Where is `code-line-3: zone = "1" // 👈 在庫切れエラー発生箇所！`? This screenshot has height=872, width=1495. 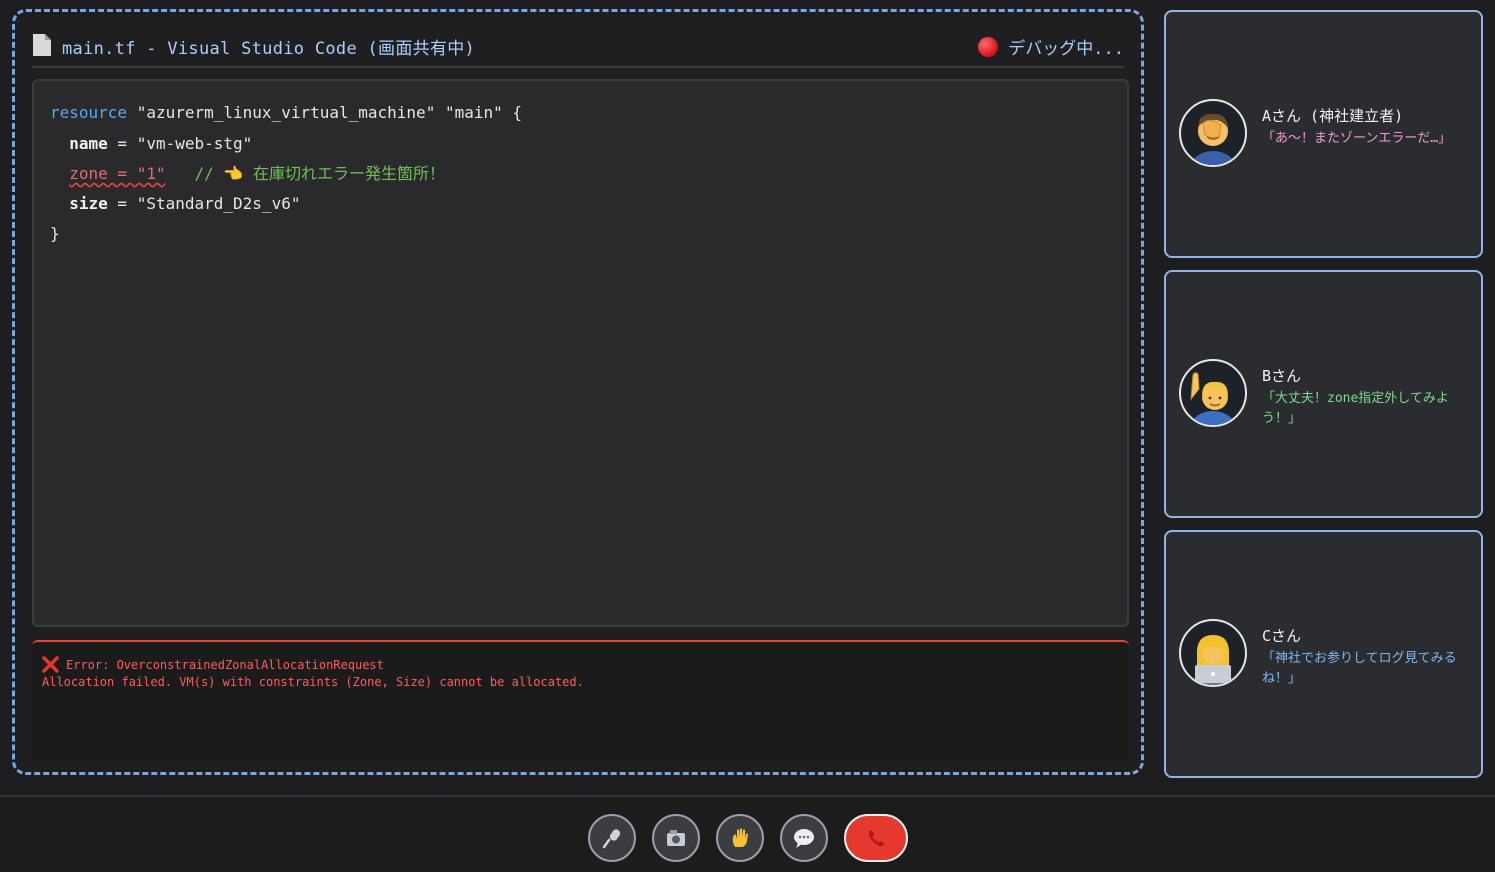 code-line-3: zone = "1" // 👈 在庫切れエラー発生箇所！ is located at coordinates (247, 174).